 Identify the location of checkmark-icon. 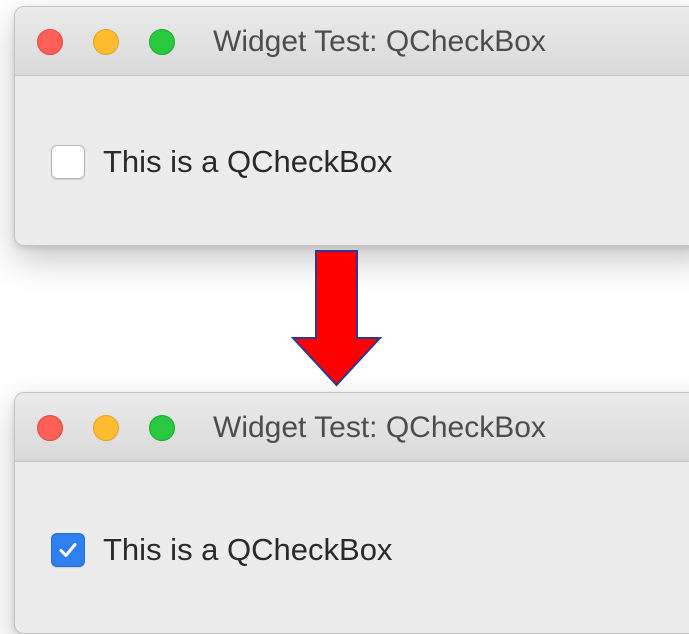
(68, 550).